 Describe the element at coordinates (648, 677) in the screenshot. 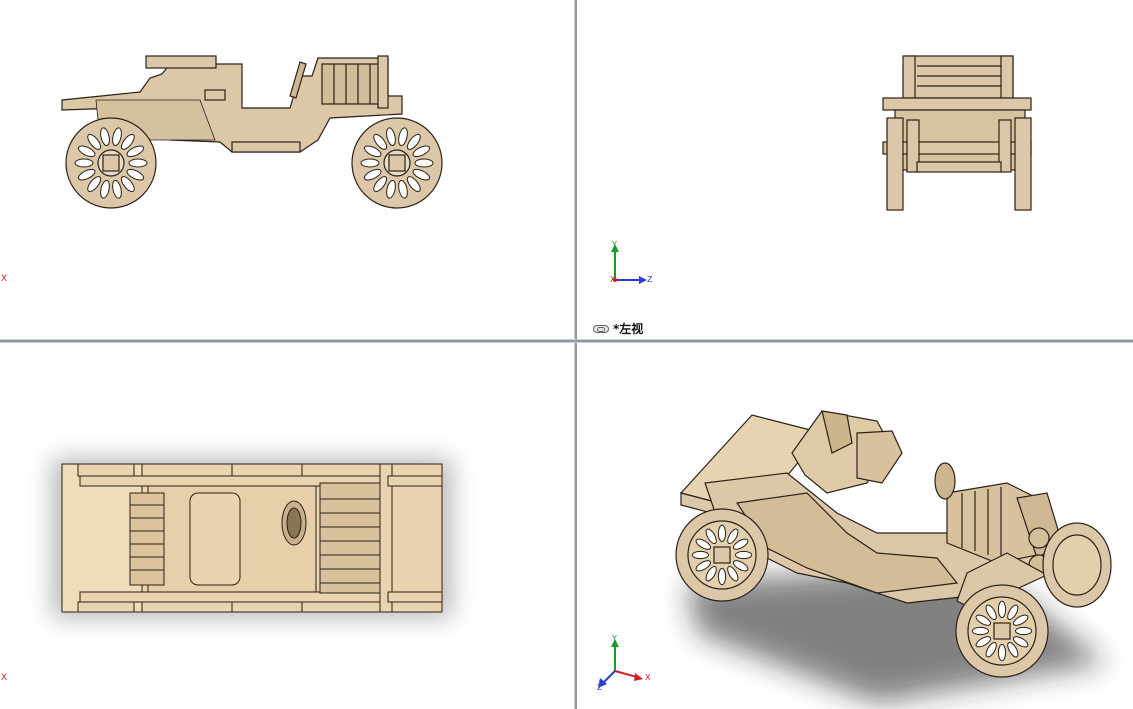

I see `triad-iso-x-label: X` at that location.